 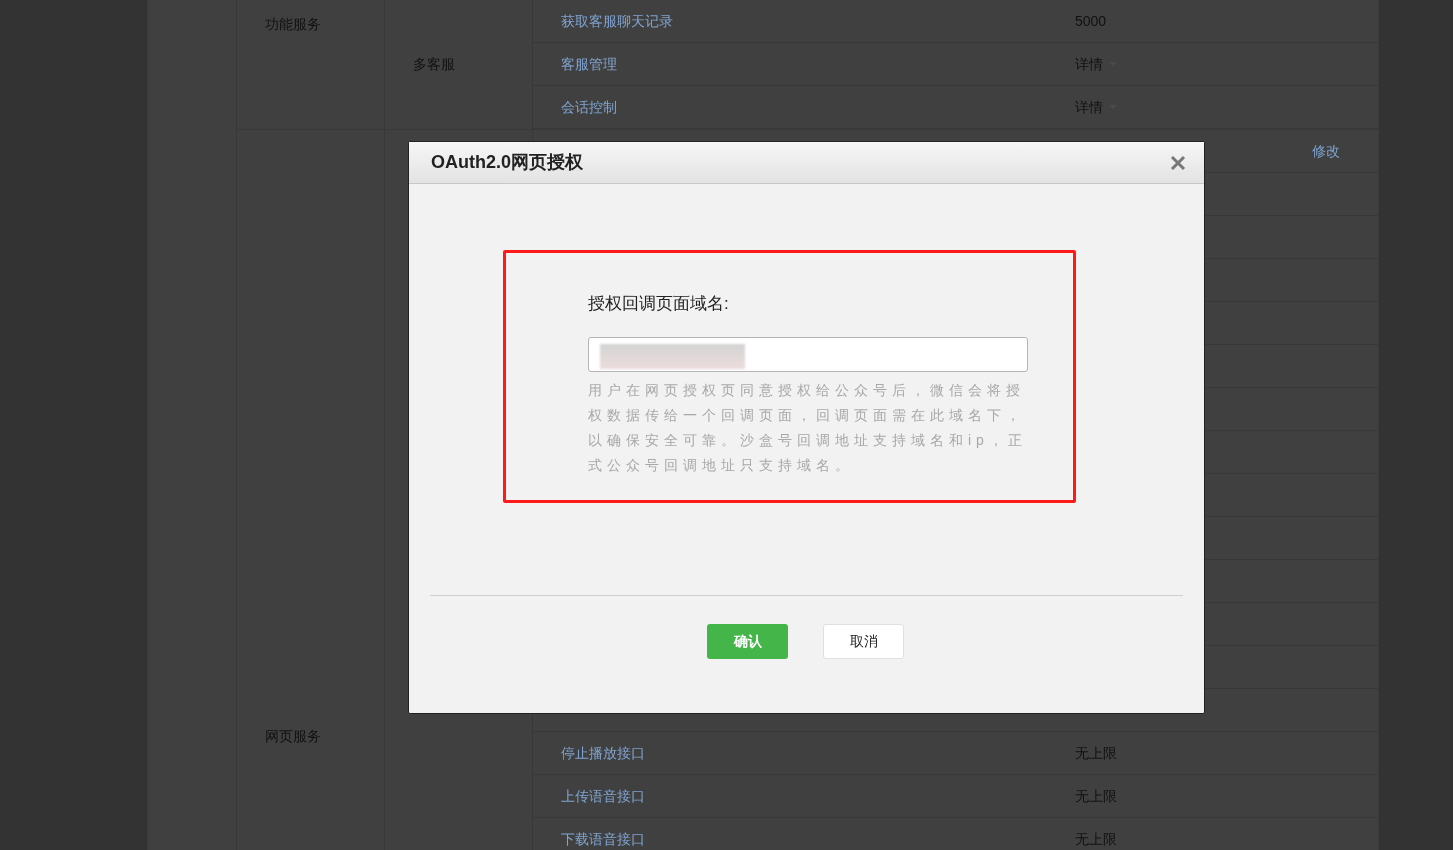 I want to click on api-link: 客服管理, so click(x=589, y=64).